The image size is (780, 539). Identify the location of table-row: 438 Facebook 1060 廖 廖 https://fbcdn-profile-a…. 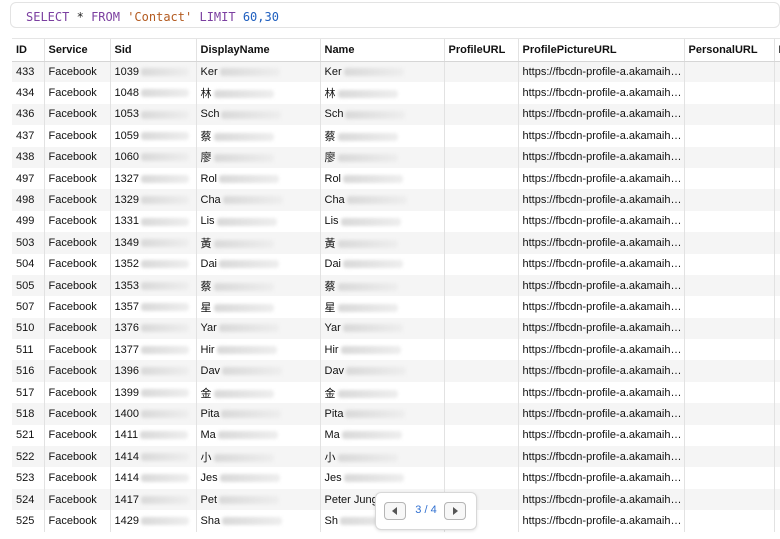
(396, 157).